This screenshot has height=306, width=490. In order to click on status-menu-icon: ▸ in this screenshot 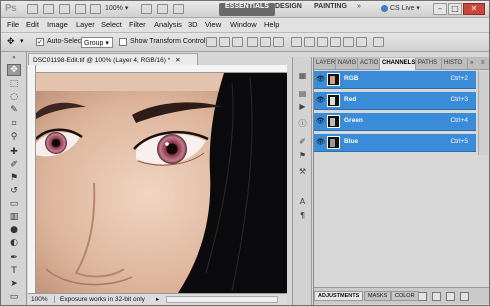, I will do `click(157, 299)`.